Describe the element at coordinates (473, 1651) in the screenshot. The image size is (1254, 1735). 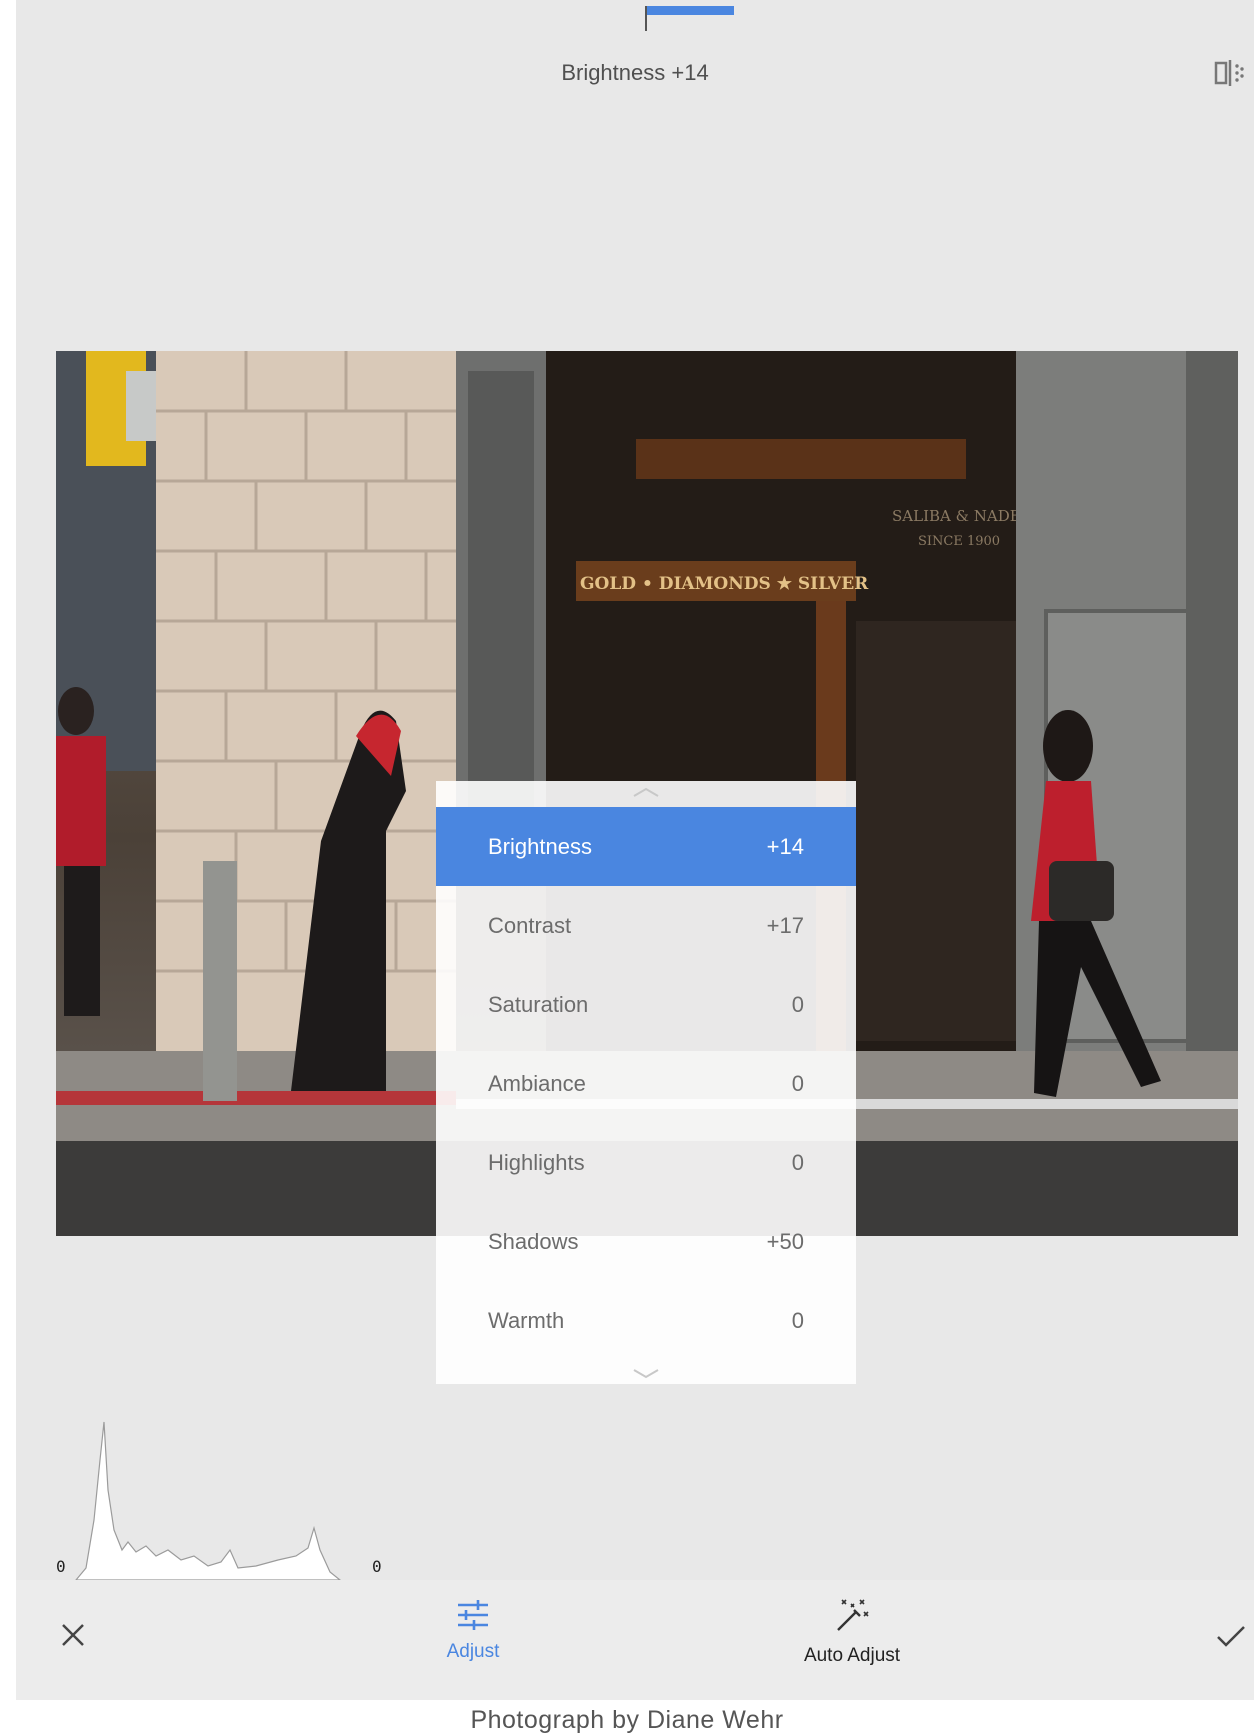
I see `adjust-label: Adjust` at that location.